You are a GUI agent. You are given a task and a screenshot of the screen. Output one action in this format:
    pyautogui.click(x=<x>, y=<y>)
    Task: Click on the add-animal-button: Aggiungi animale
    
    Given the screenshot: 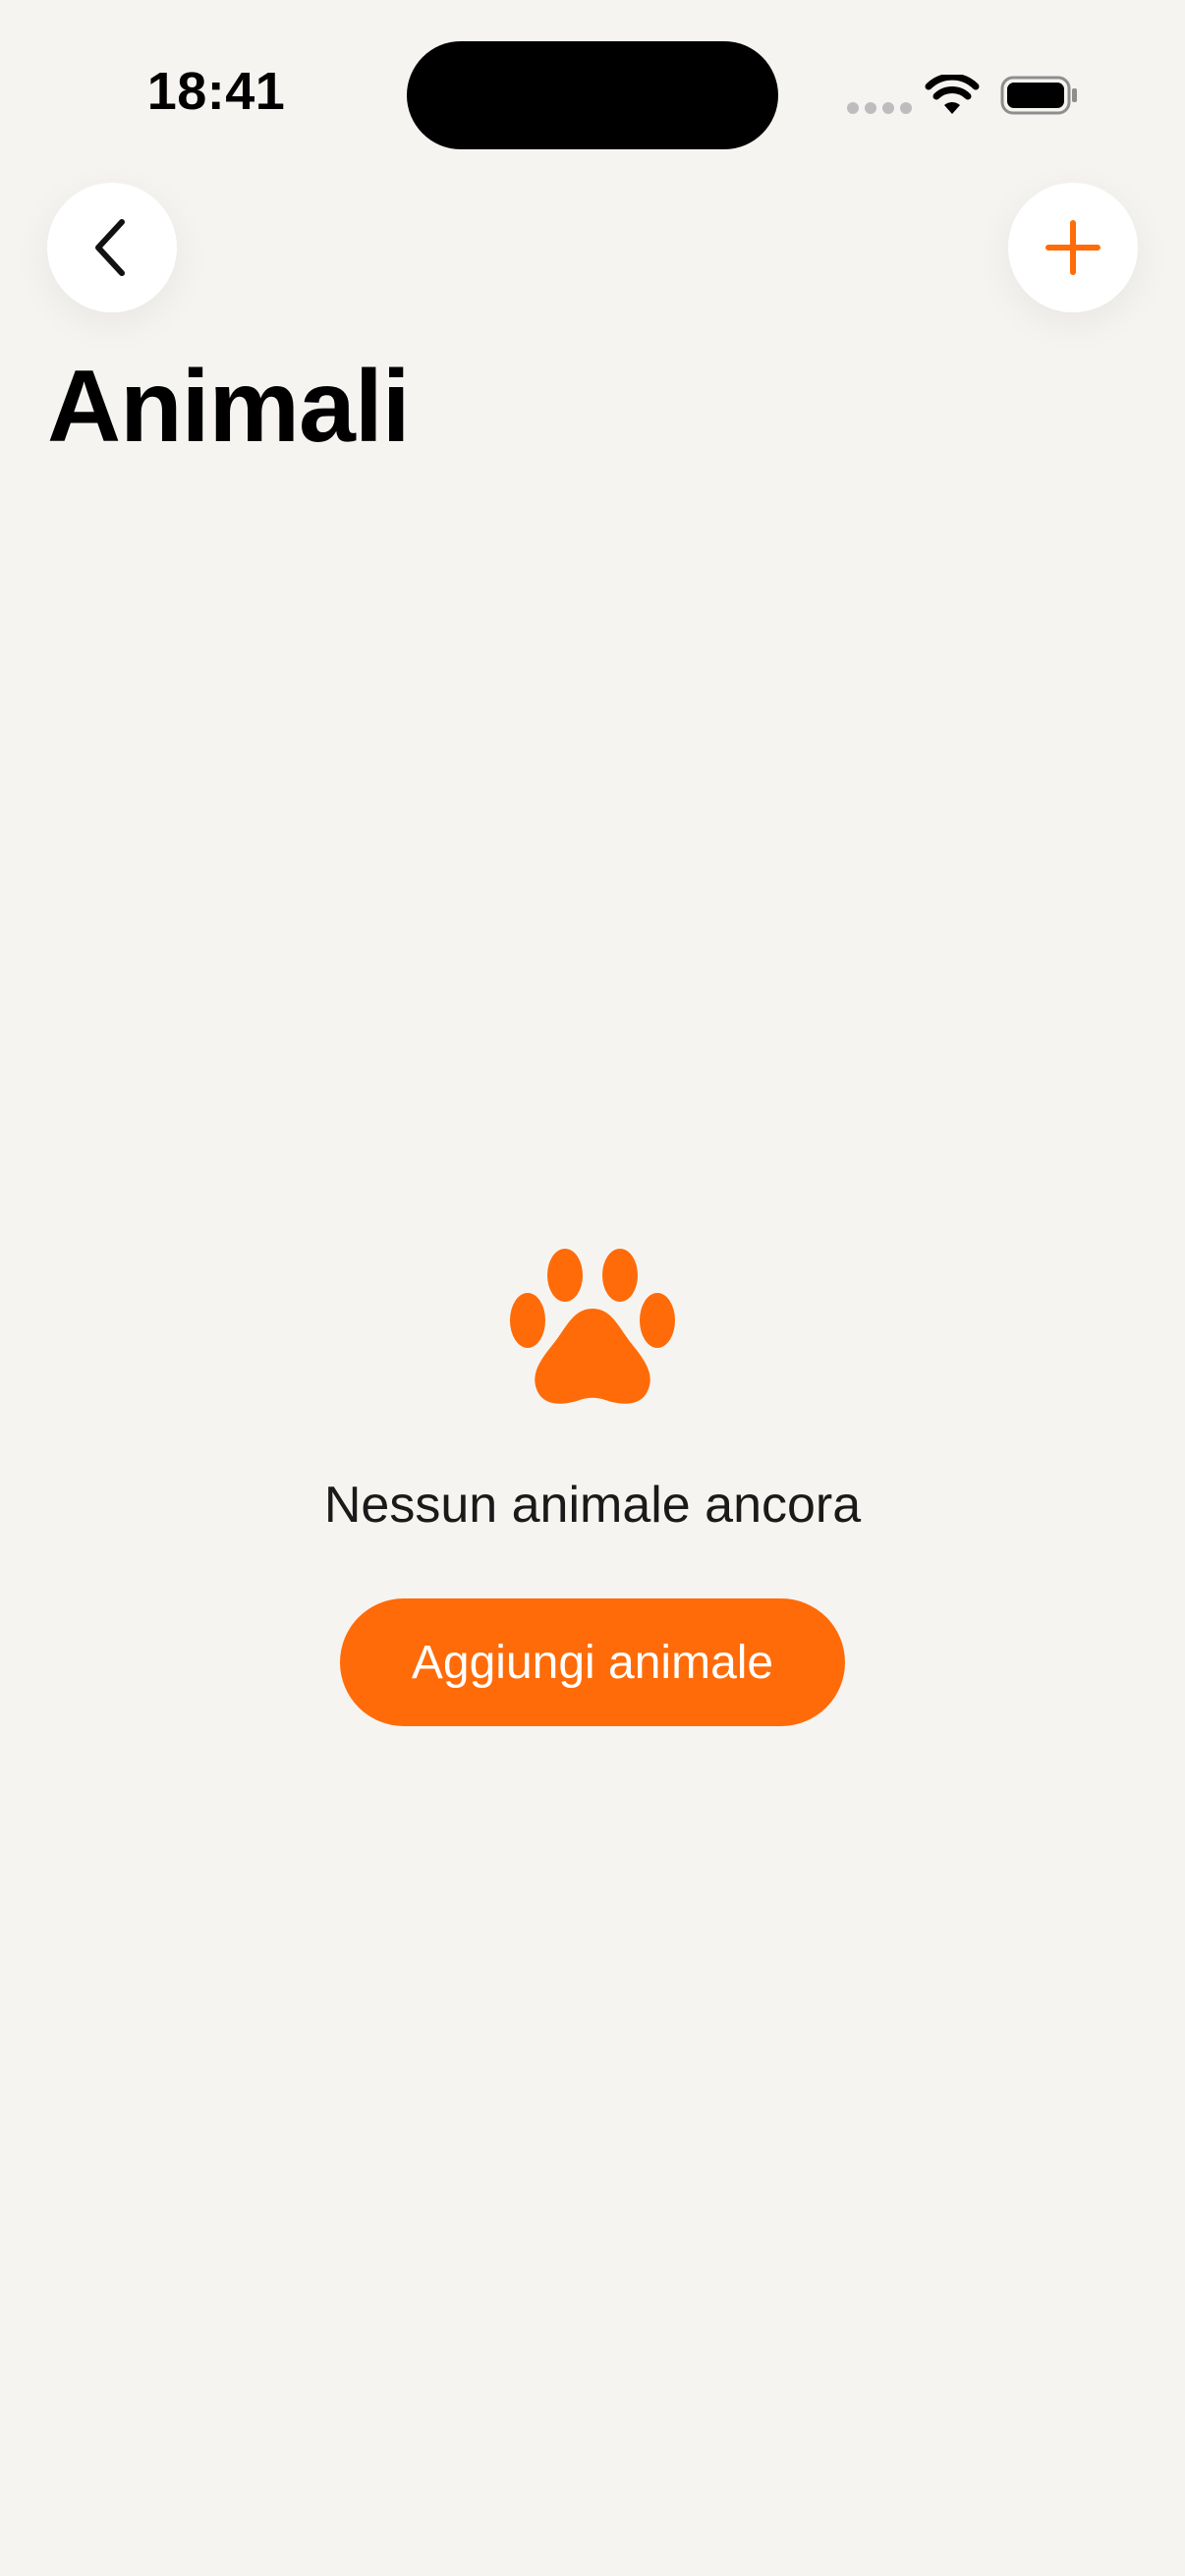 What is the action you would take?
    pyautogui.click(x=592, y=1662)
    